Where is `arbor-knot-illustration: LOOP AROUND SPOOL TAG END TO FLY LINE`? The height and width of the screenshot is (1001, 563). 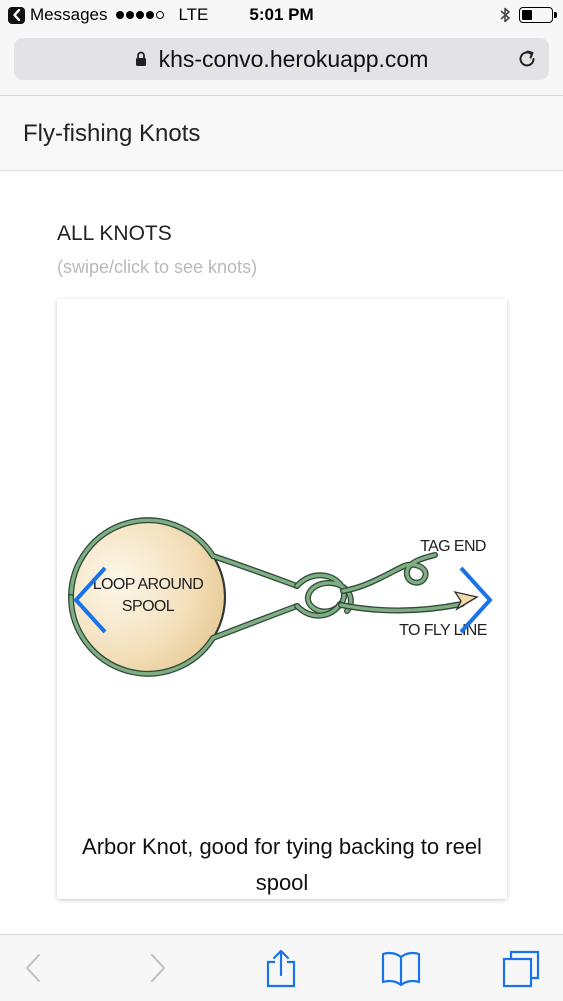 arbor-knot-illustration: LOOP AROUND SPOOL TAG END TO FLY LINE is located at coordinates (277, 597).